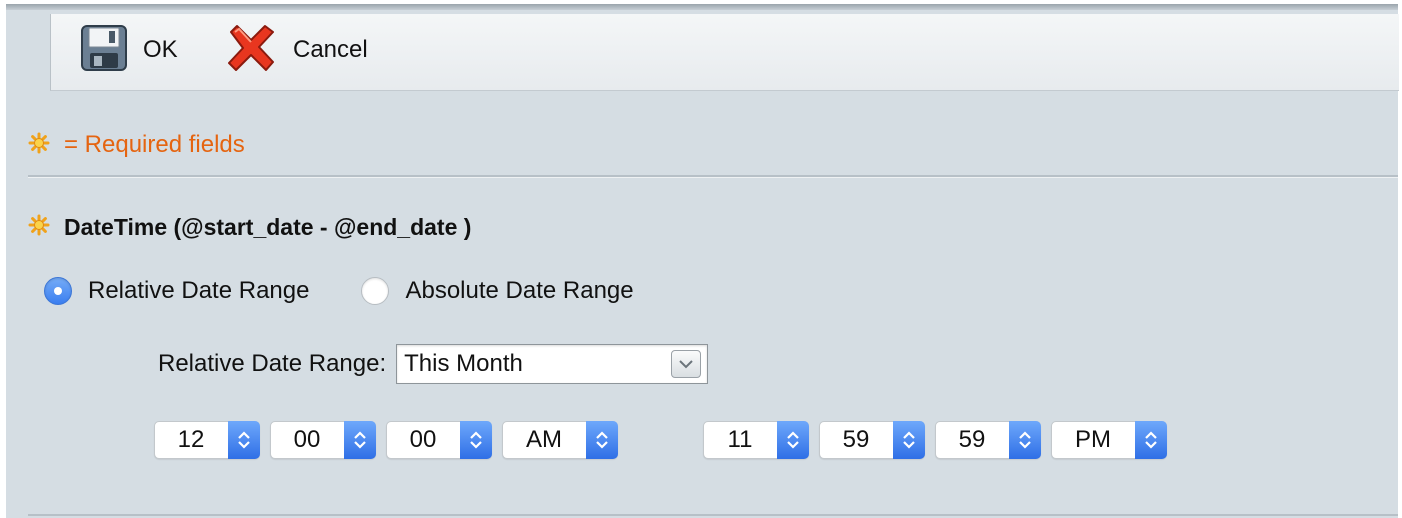 The width and height of the screenshot is (1402, 518). Describe the element at coordinates (740, 439) in the screenshot. I see `end-hour-value: 11` at that location.